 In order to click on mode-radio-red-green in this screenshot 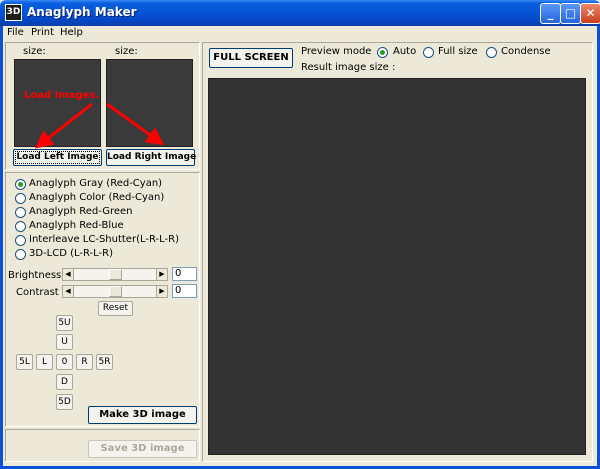, I will do `click(20, 212)`.